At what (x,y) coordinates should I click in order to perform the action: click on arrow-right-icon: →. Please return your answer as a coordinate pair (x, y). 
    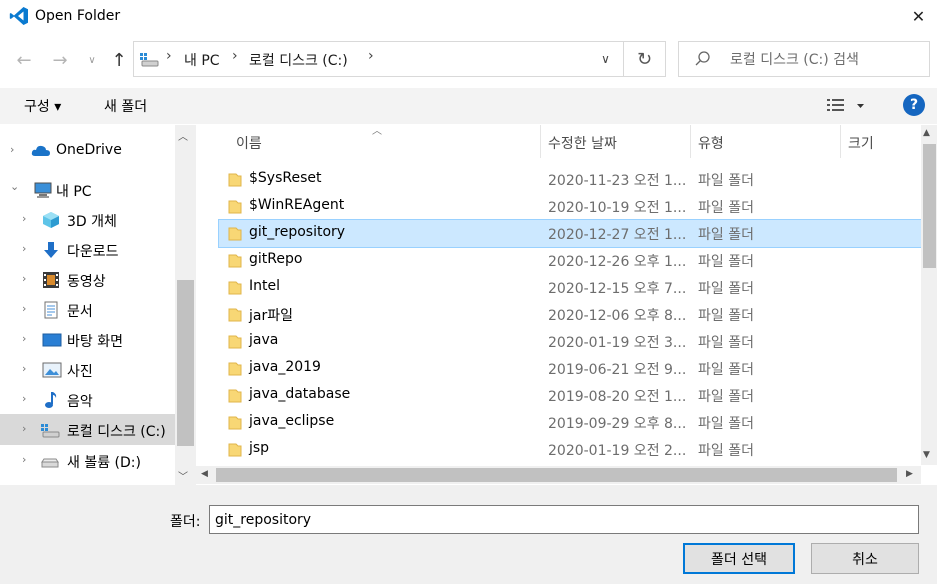
    Looking at the image, I should click on (60, 60).